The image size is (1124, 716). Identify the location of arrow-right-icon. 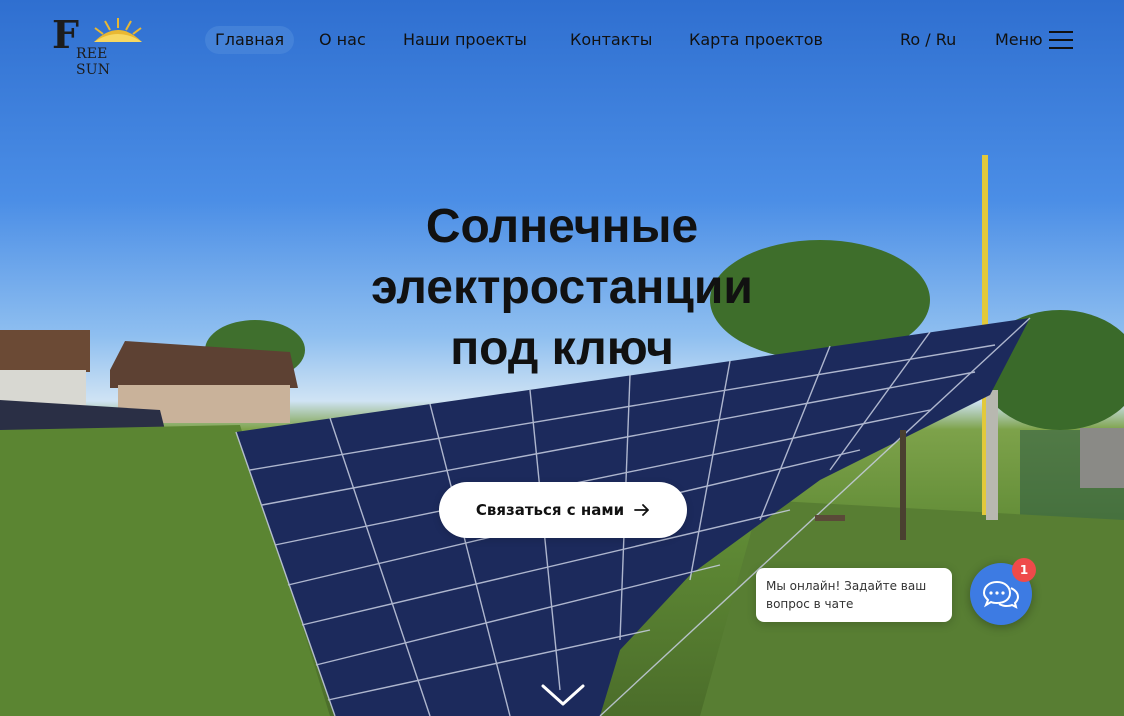
(642, 510).